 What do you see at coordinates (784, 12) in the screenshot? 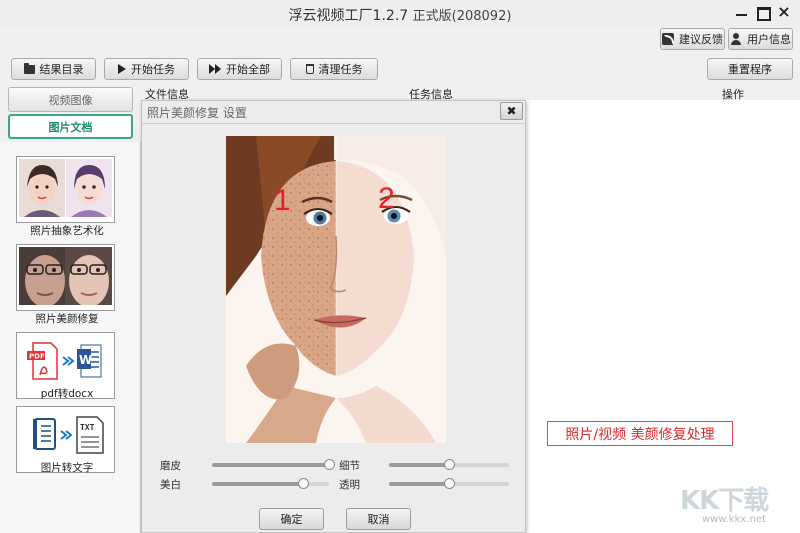
I see `window-close-button: ×` at bounding box center [784, 12].